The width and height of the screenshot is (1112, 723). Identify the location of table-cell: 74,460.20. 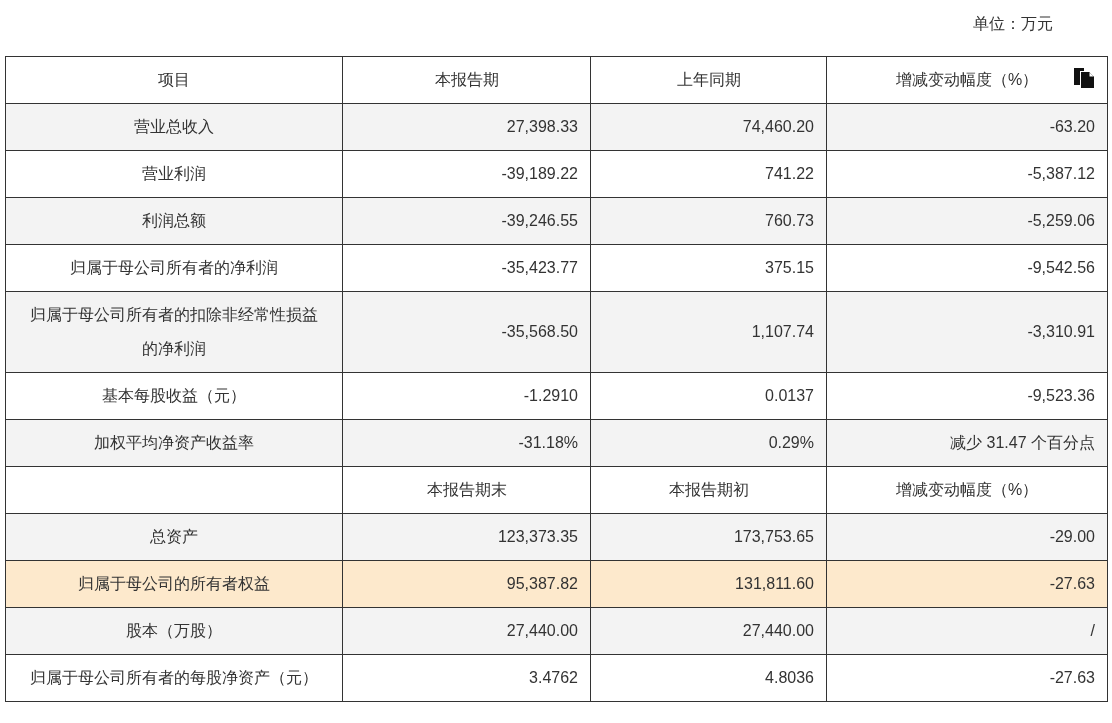
(778, 126).